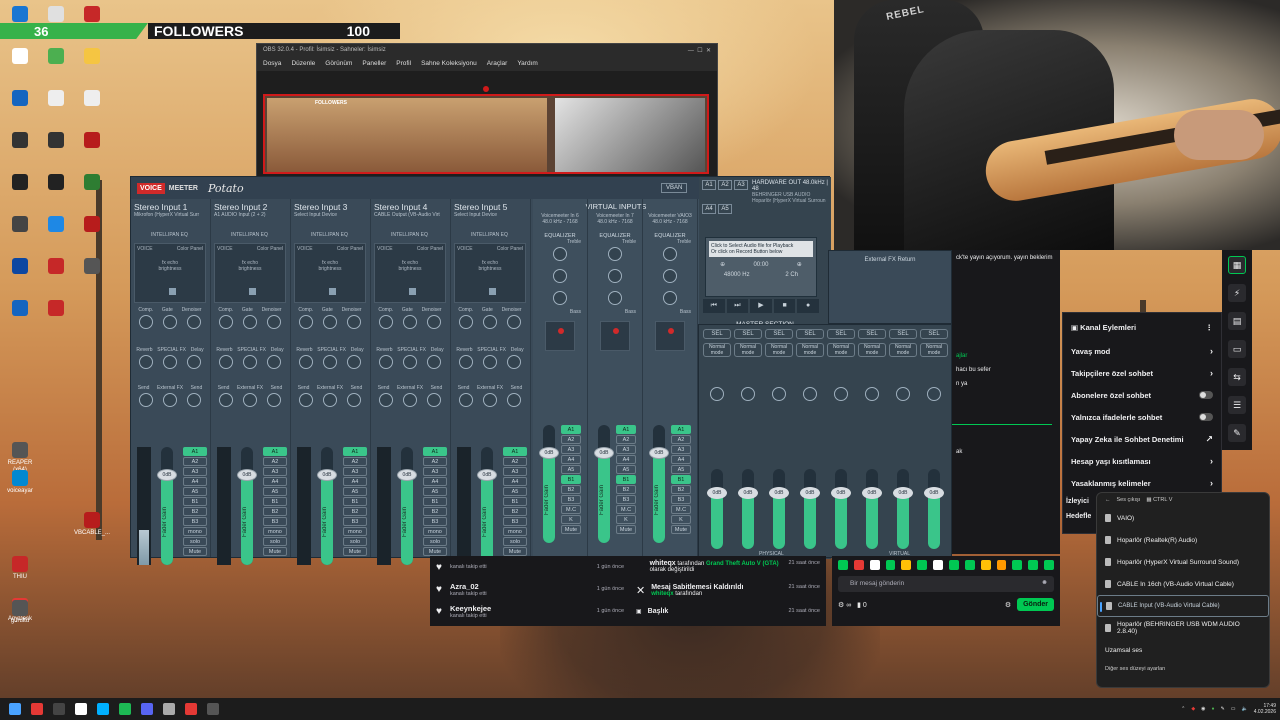  I want to click on send-button: Gönder, so click(1035, 604).